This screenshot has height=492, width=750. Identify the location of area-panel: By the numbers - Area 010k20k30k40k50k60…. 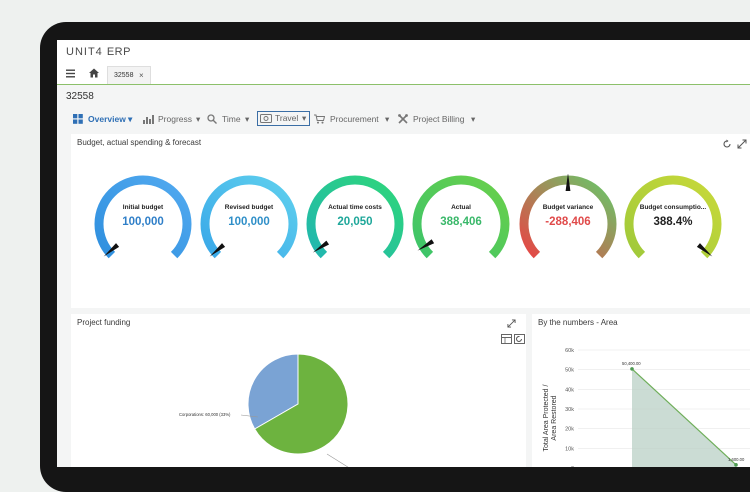
(641, 390).